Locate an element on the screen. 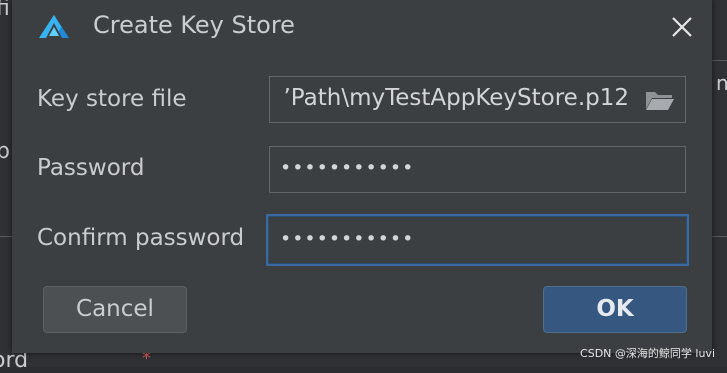 The height and width of the screenshot is (373, 727). background-text-fragment: n is located at coordinates (721, 83).